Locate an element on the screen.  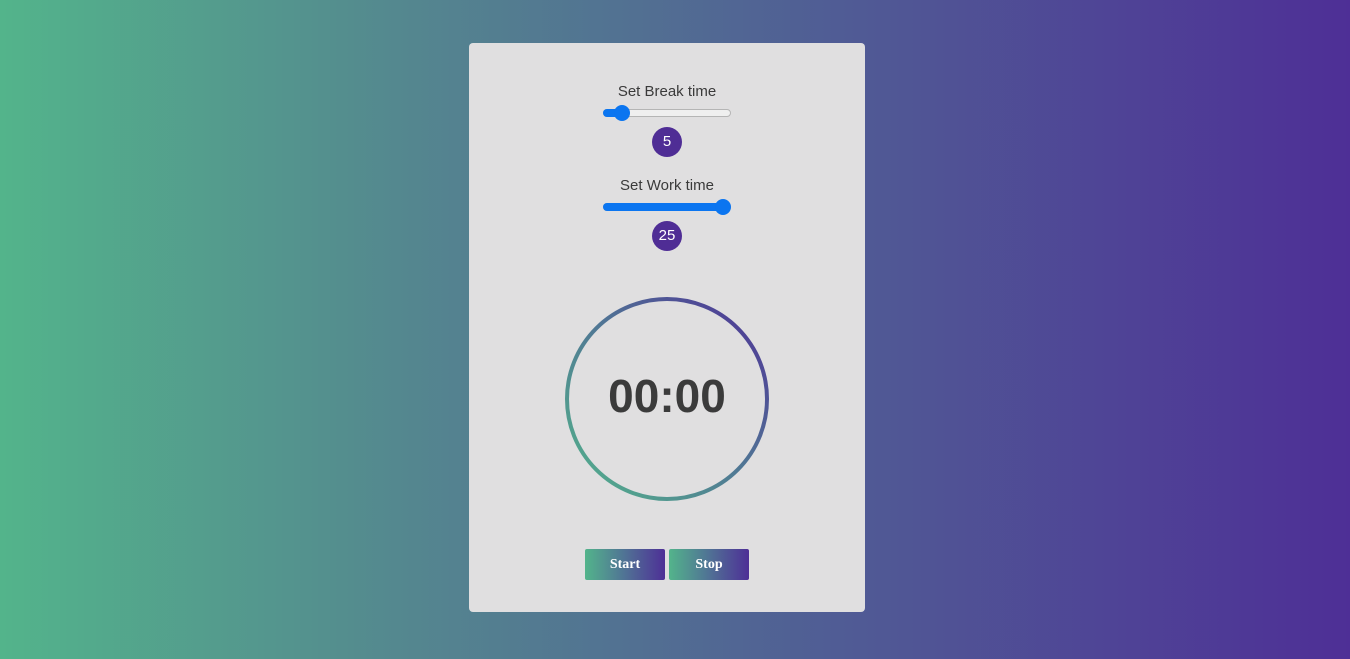
work-time-slider is located at coordinates (667, 207).